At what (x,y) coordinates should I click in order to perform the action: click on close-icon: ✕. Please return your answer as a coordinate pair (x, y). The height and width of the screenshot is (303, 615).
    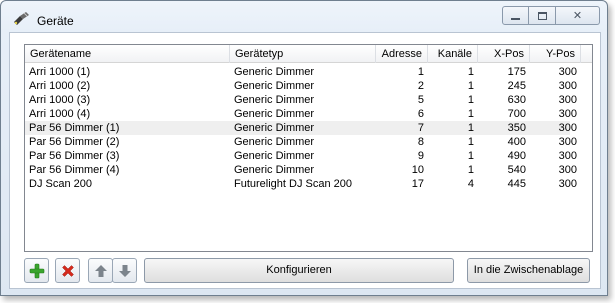
    Looking at the image, I should click on (577, 16).